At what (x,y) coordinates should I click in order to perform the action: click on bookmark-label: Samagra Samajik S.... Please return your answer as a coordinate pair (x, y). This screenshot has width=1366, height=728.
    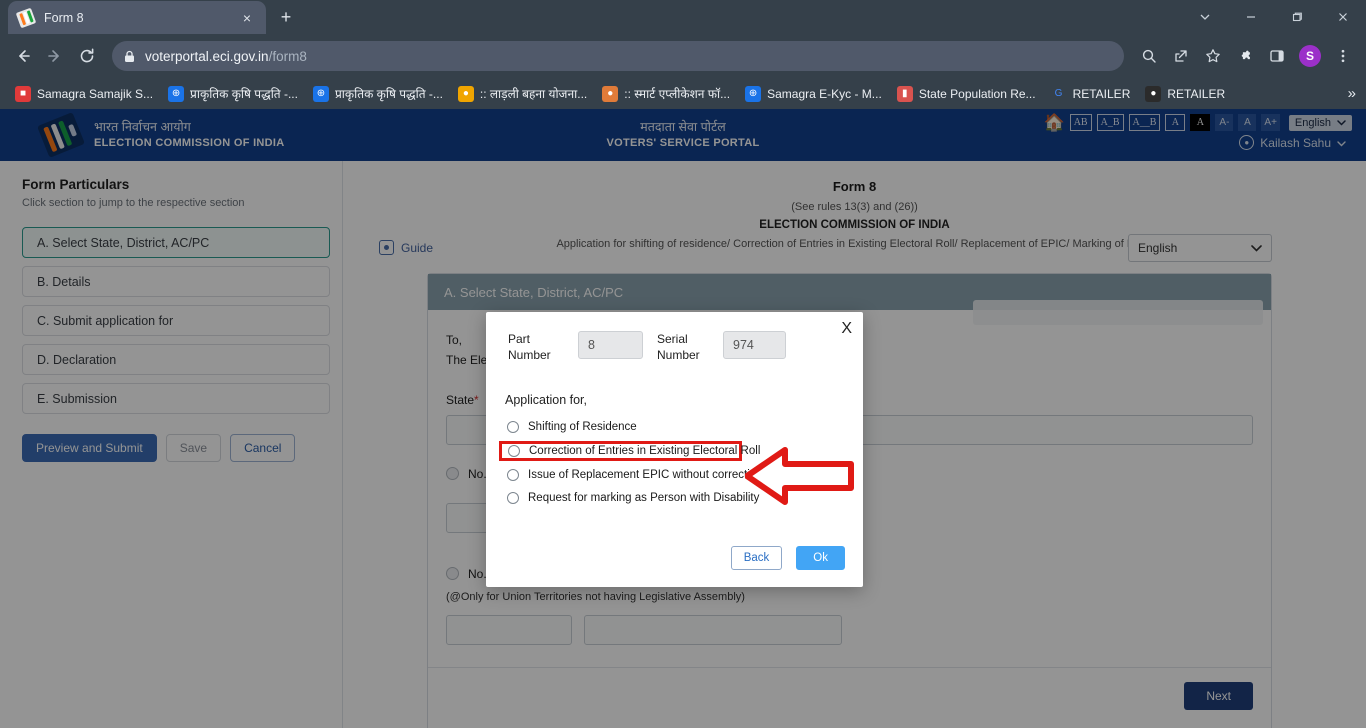
    Looking at the image, I should click on (95, 93).